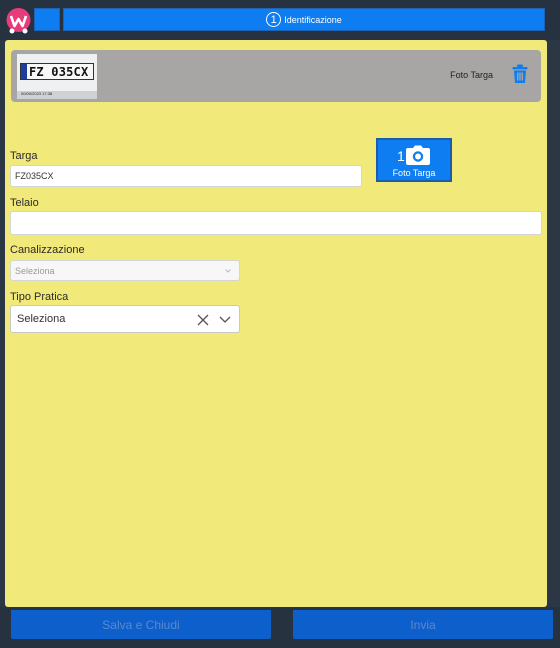 The width and height of the screenshot is (560, 648). Describe the element at coordinates (125, 319) in the screenshot. I see `tipo-pratica-select: Seleziona` at that location.